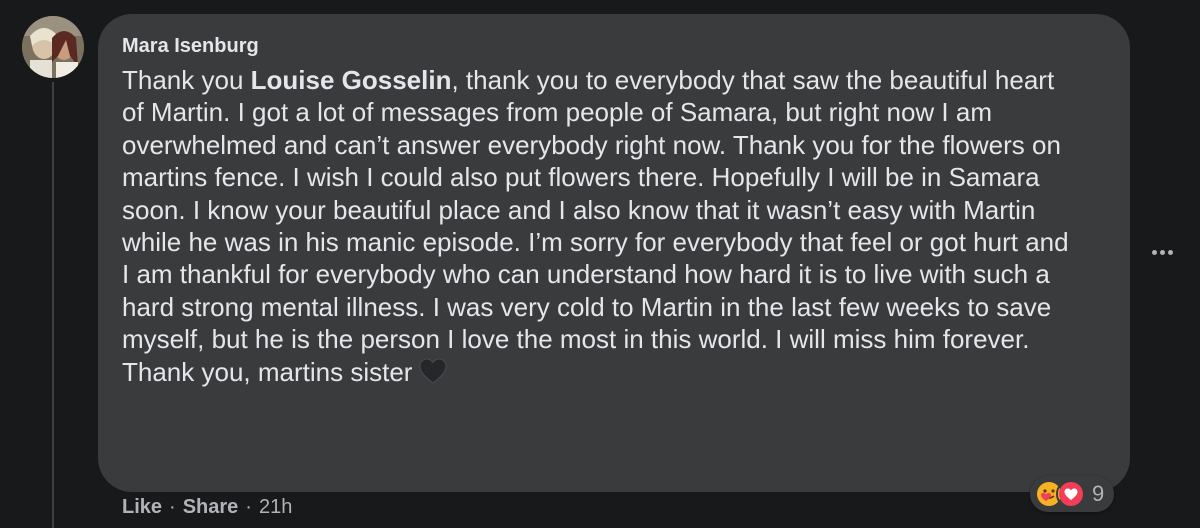 Image resolution: width=1200 pixels, height=528 pixels. Describe the element at coordinates (351, 80) in the screenshot. I see `mention-link: Louise Gosselin` at that location.